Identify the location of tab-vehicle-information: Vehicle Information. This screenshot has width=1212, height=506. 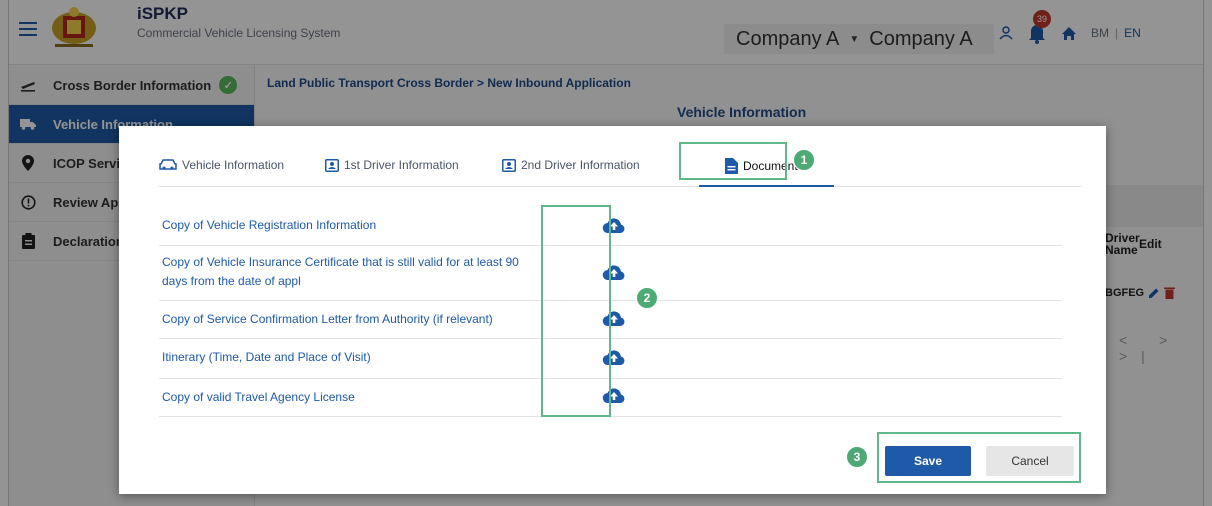
(221, 165).